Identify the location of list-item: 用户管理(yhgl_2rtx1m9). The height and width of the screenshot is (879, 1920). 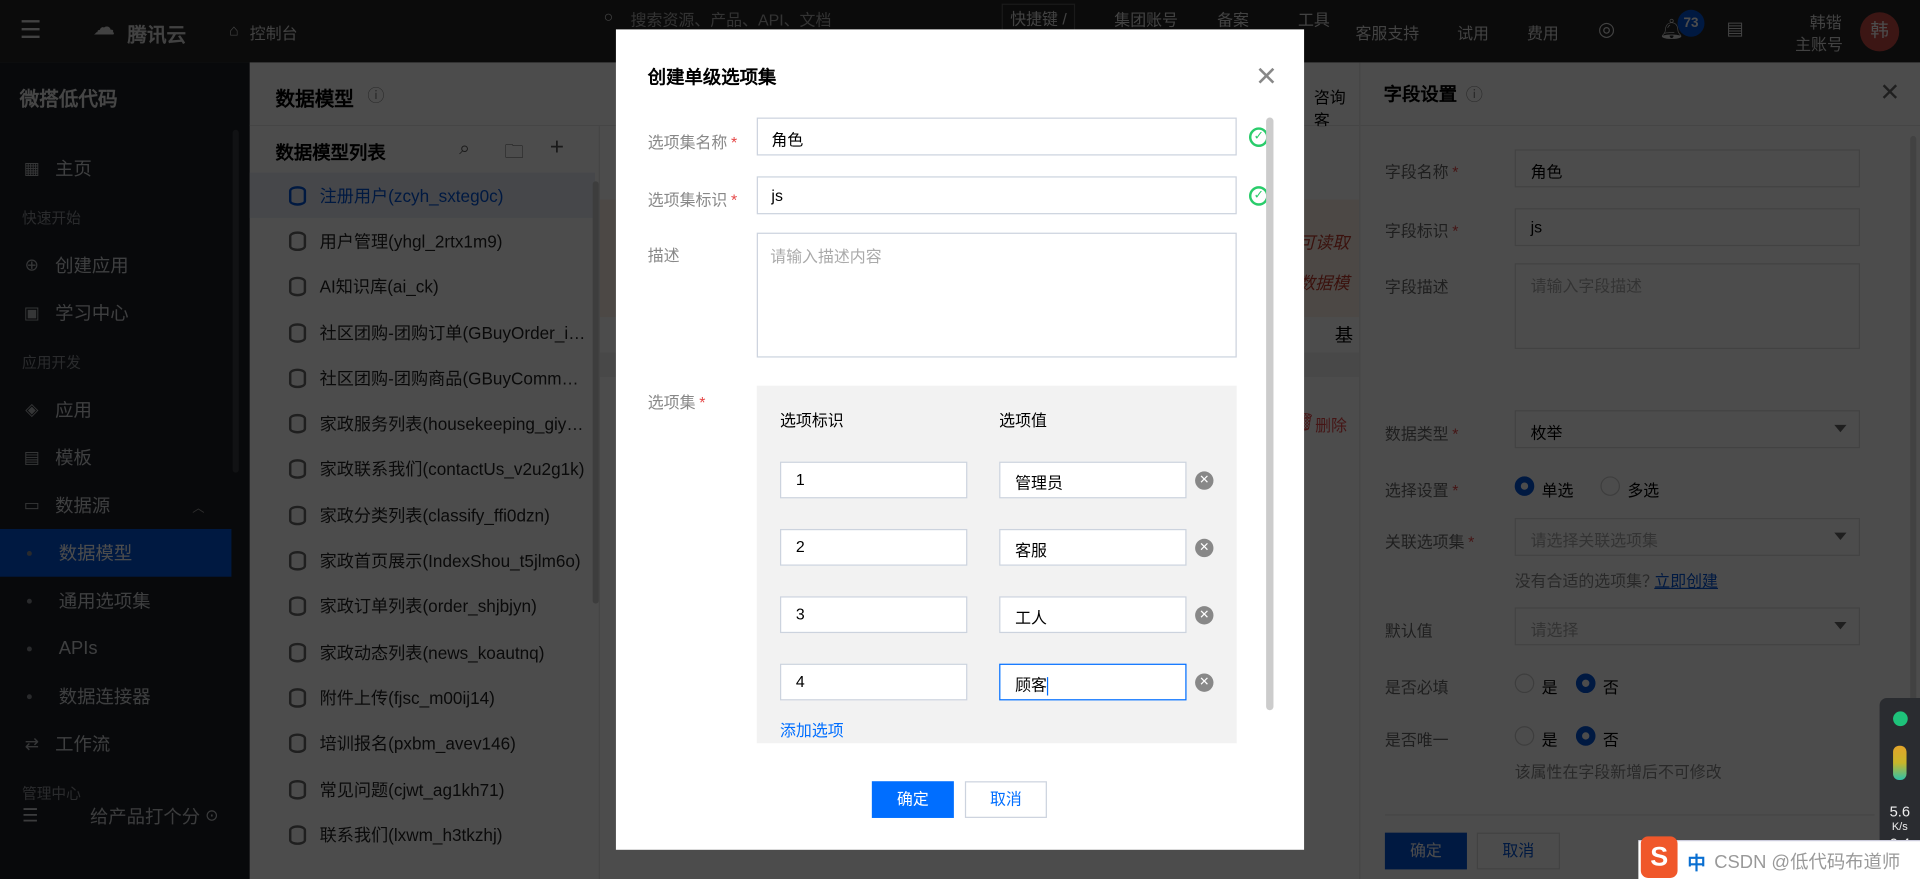
(422, 241).